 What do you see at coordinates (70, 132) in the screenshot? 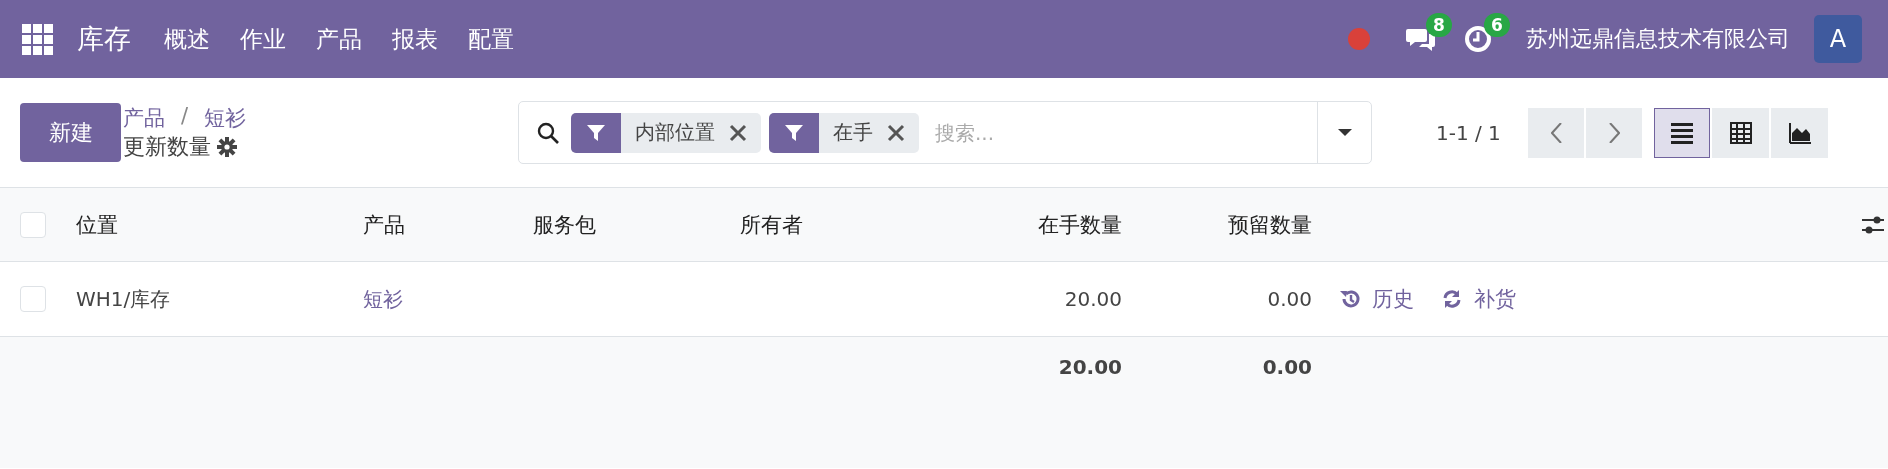
I see `new-button: 新建` at bounding box center [70, 132].